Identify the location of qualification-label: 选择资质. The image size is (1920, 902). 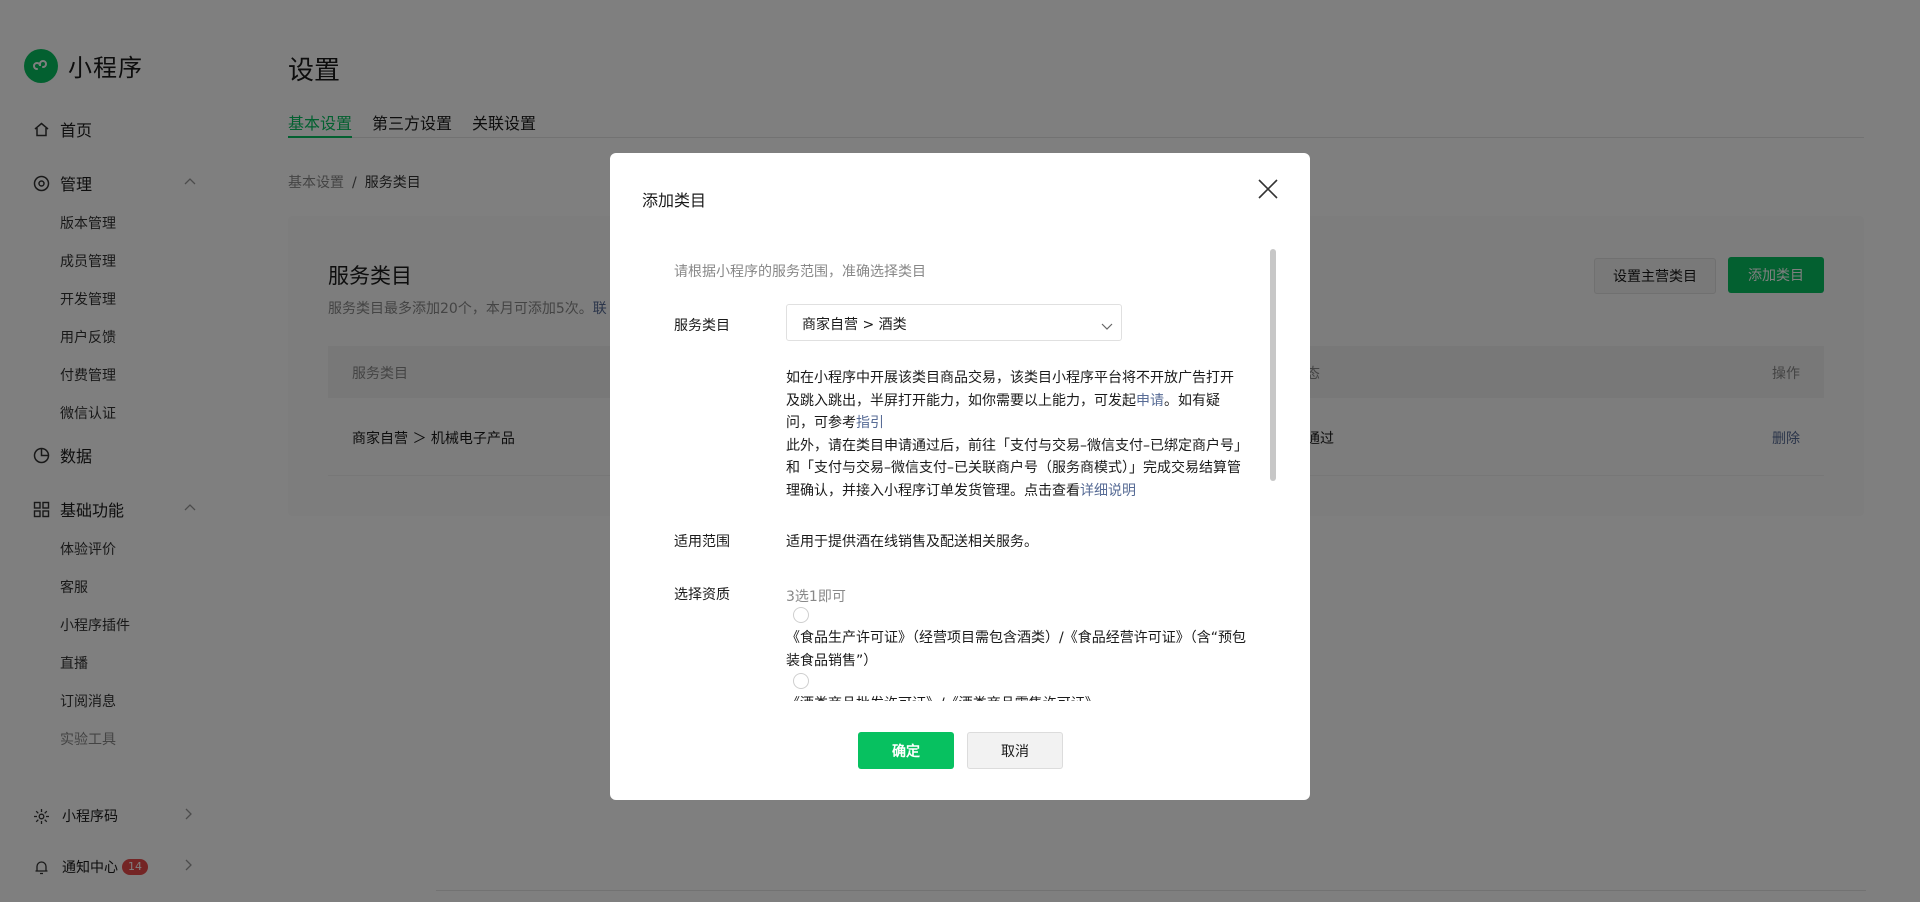
(702, 595).